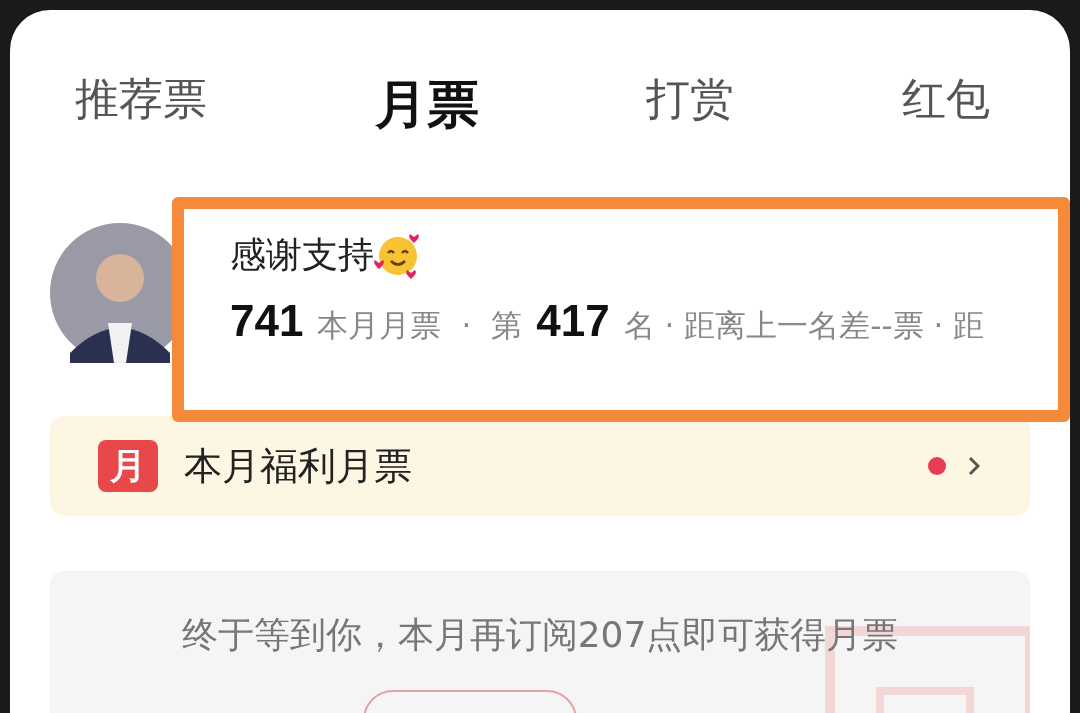  I want to click on benefit-row: 月 本月福利月票, so click(540, 466).